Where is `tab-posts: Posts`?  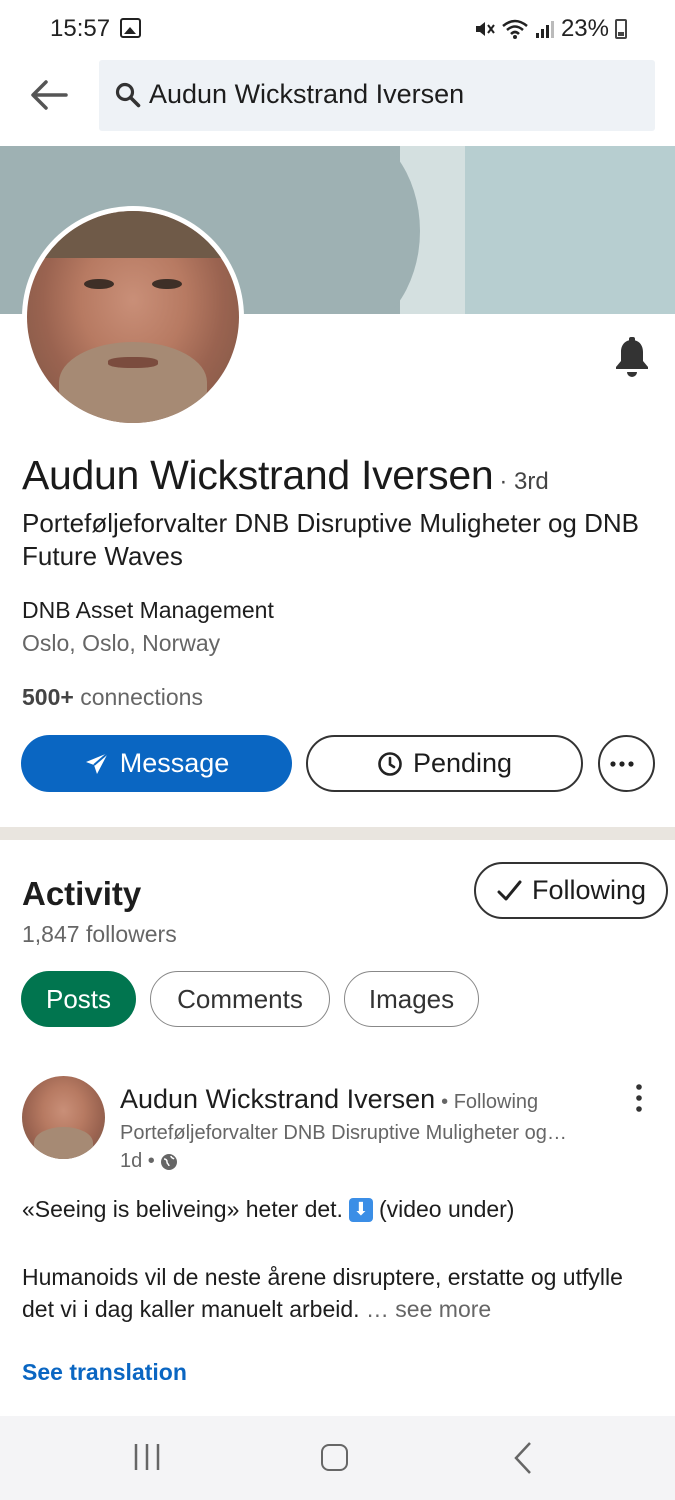
tab-posts: Posts is located at coordinates (78, 999).